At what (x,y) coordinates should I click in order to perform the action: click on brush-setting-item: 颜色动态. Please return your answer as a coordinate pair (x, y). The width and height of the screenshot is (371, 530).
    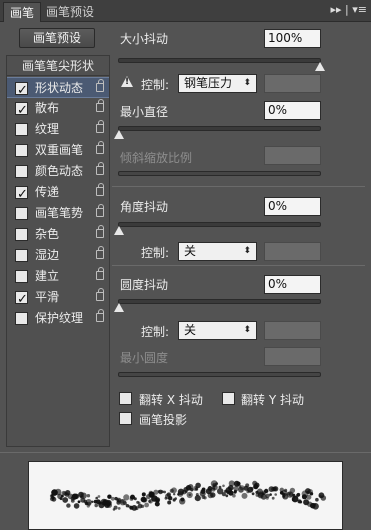
    Looking at the image, I should click on (58, 171).